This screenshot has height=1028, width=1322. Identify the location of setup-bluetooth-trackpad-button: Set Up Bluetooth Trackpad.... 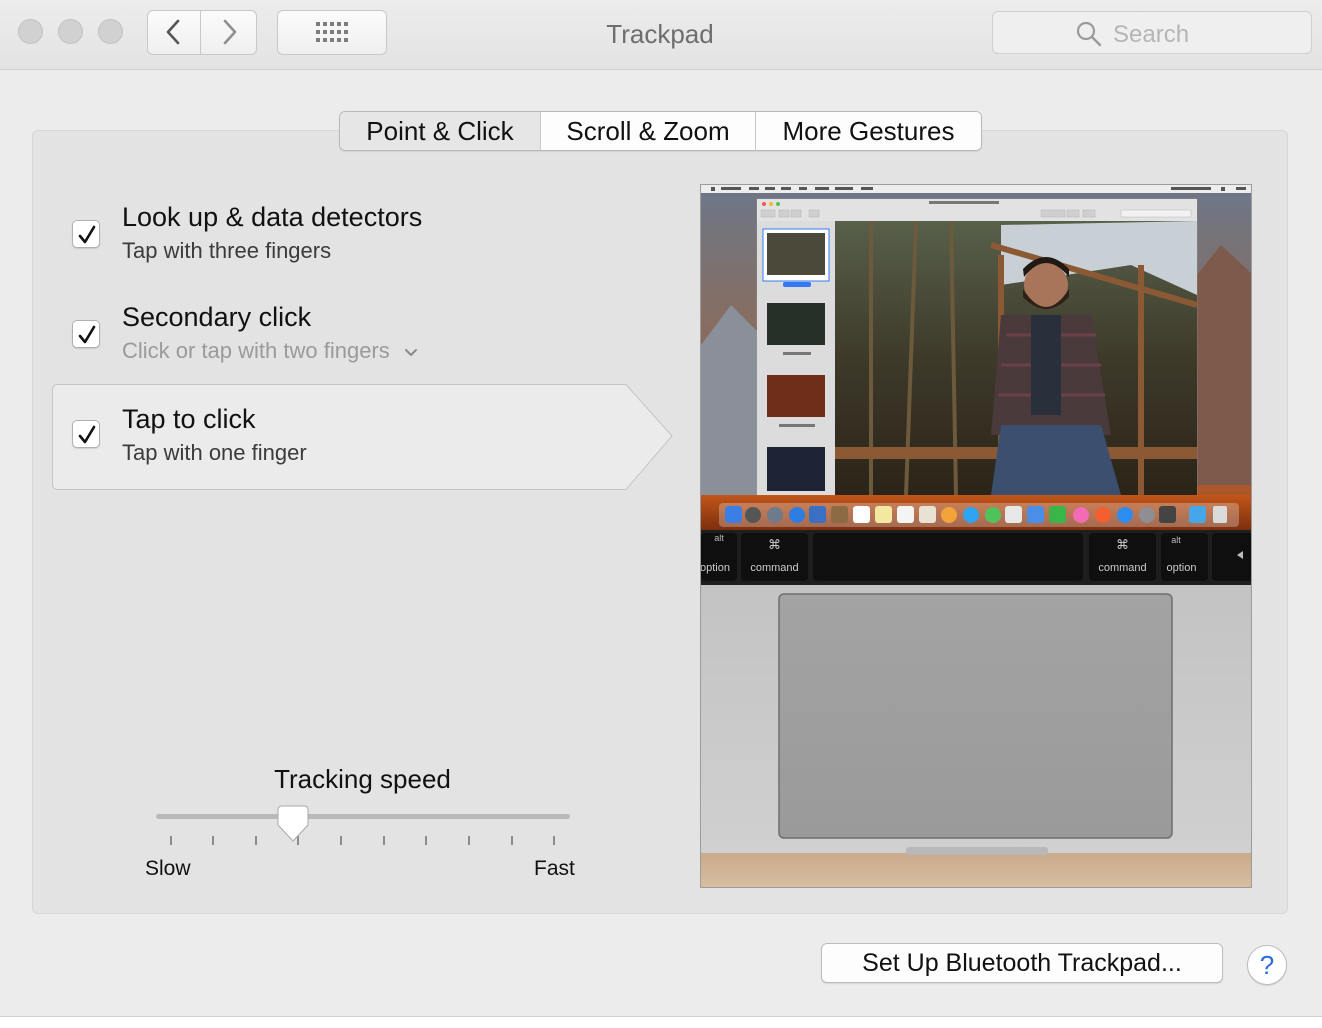
(1022, 963).